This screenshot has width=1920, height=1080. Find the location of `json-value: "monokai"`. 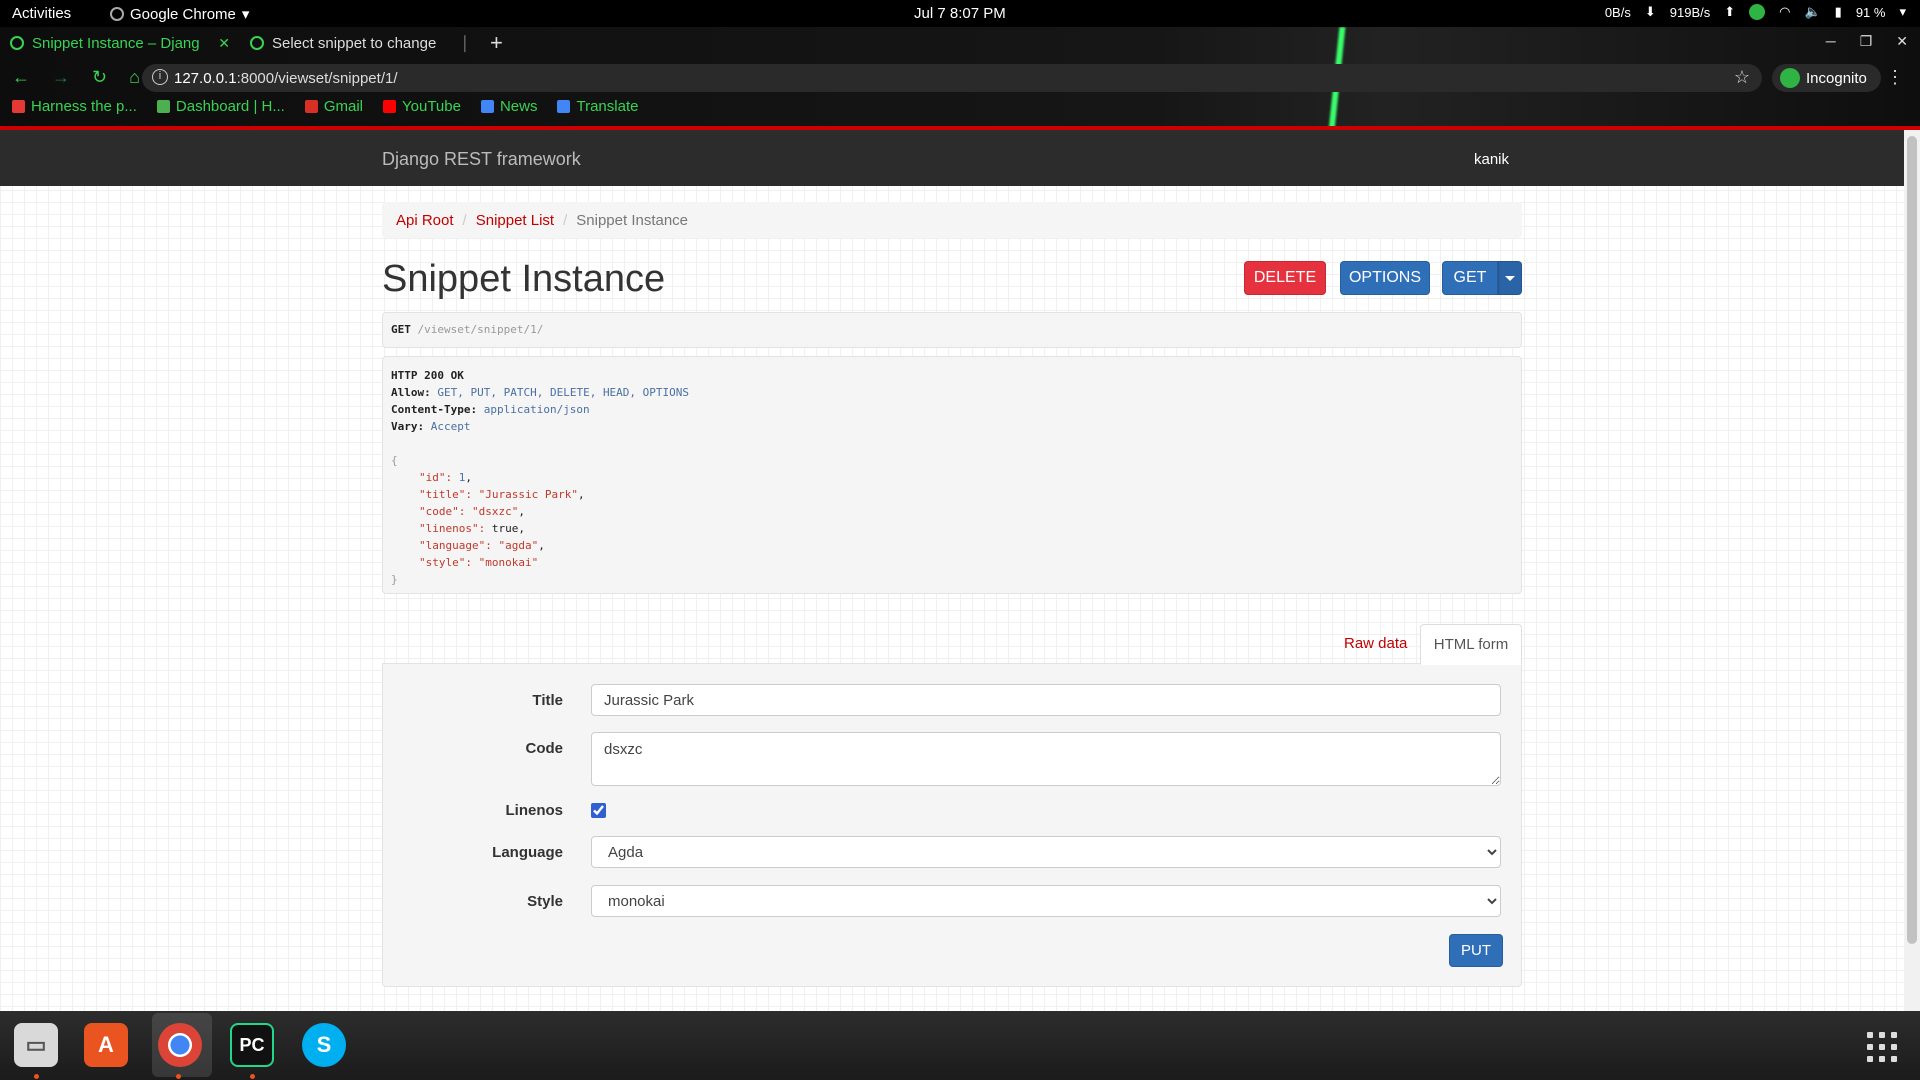

json-value: "monokai" is located at coordinates (508, 562).